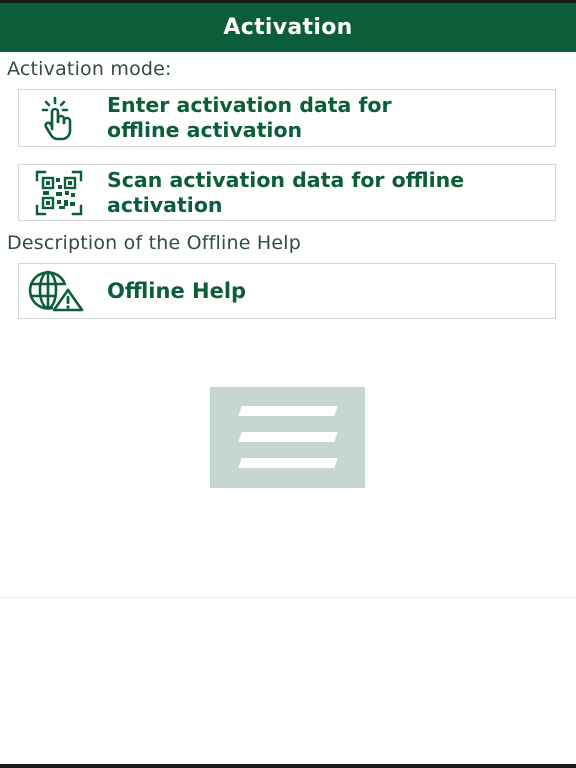 The width and height of the screenshot is (576, 768). Describe the element at coordinates (288, 766) in the screenshot. I see `bottom-edge` at that location.